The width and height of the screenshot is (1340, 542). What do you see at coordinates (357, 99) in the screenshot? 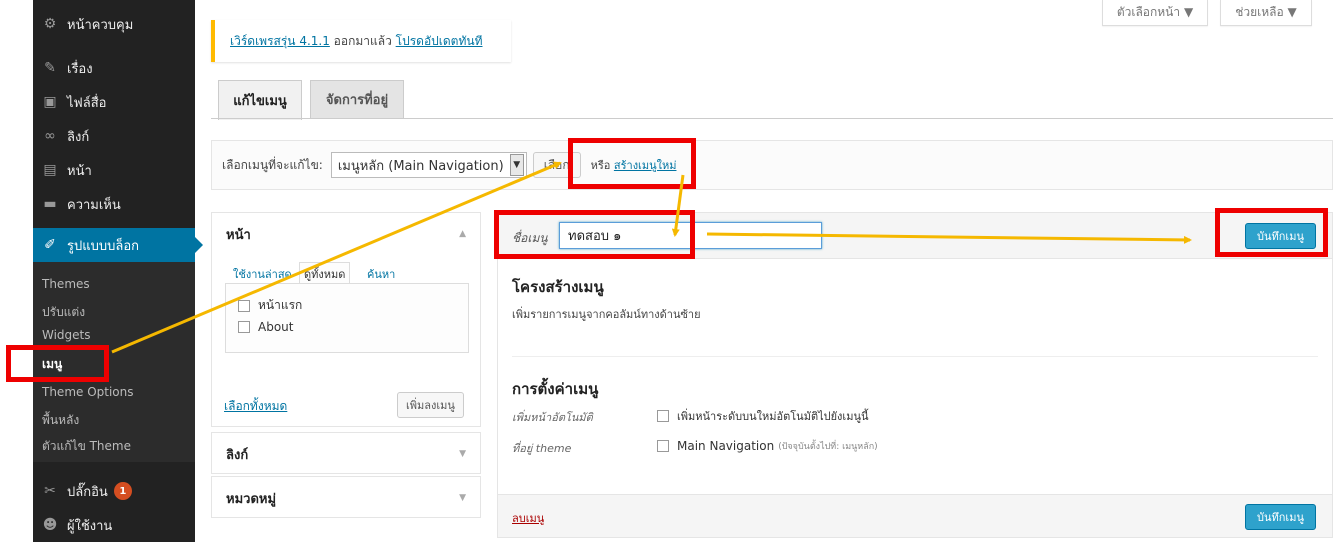
I see `tab-manage-locations: จัดการที่อยู่` at bounding box center [357, 99].